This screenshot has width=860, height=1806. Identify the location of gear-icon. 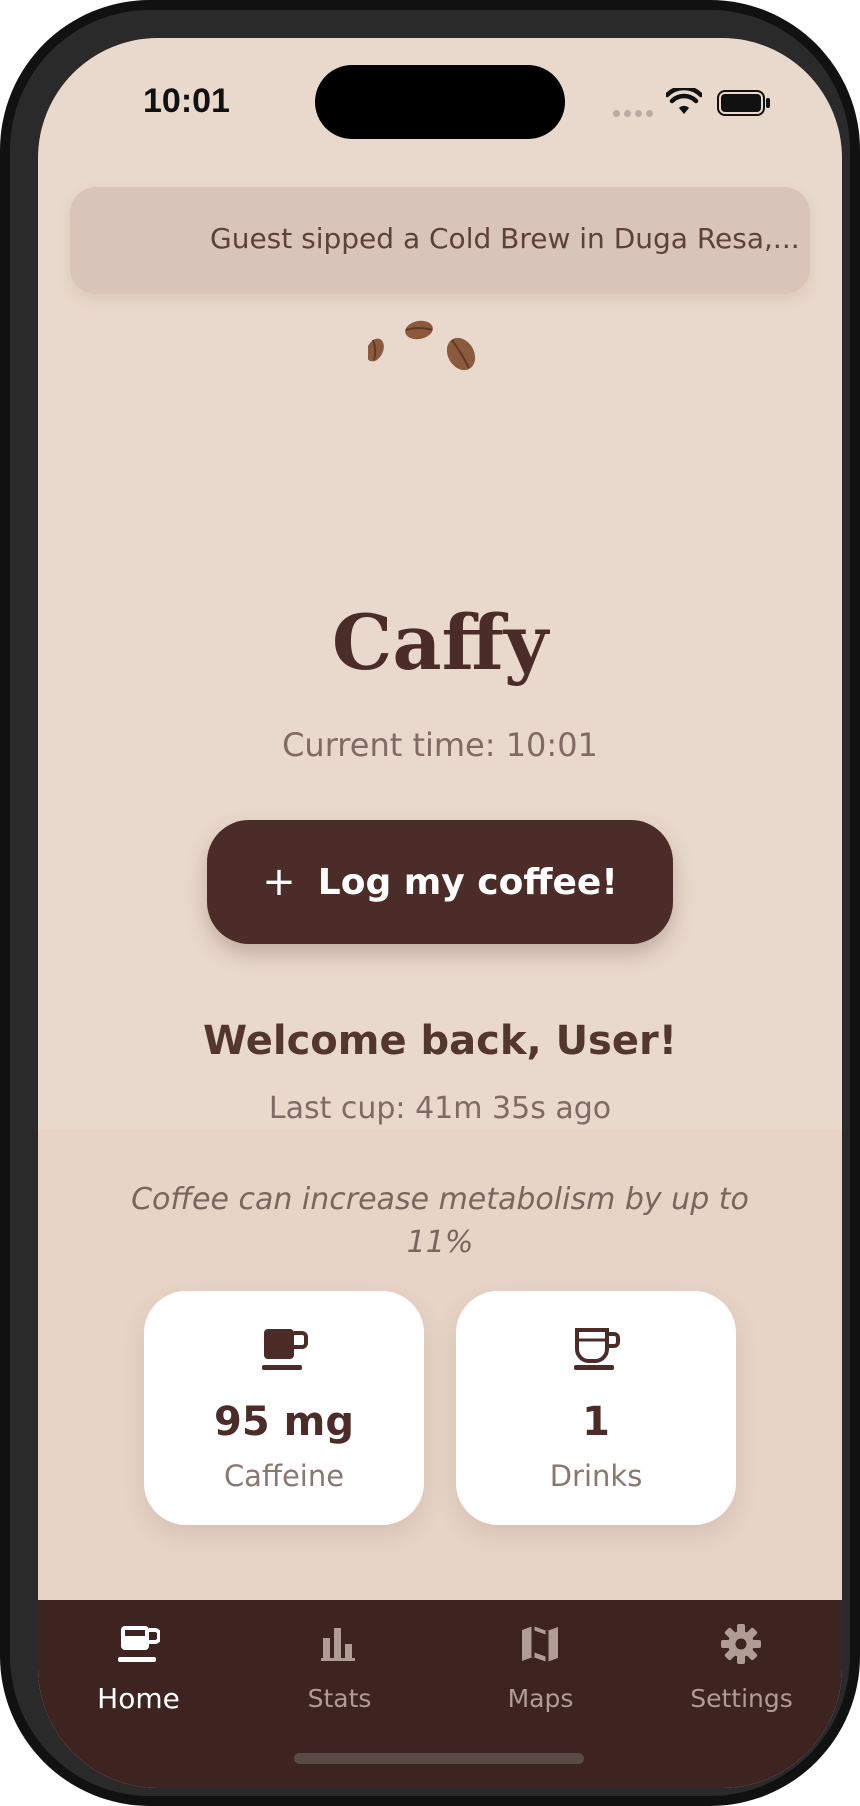
(741, 1644).